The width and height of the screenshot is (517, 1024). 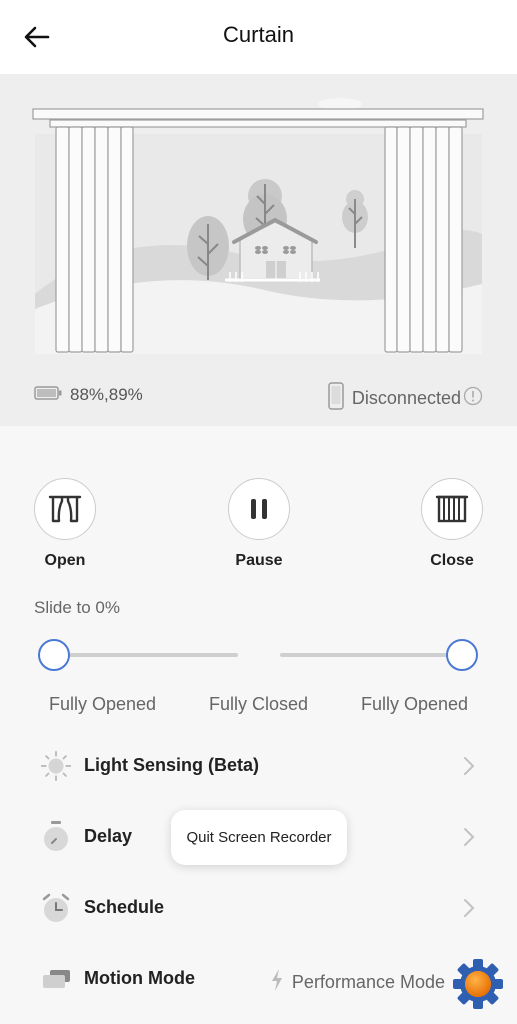 I want to click on page-title: Curtain, so click(x=258, y=34).